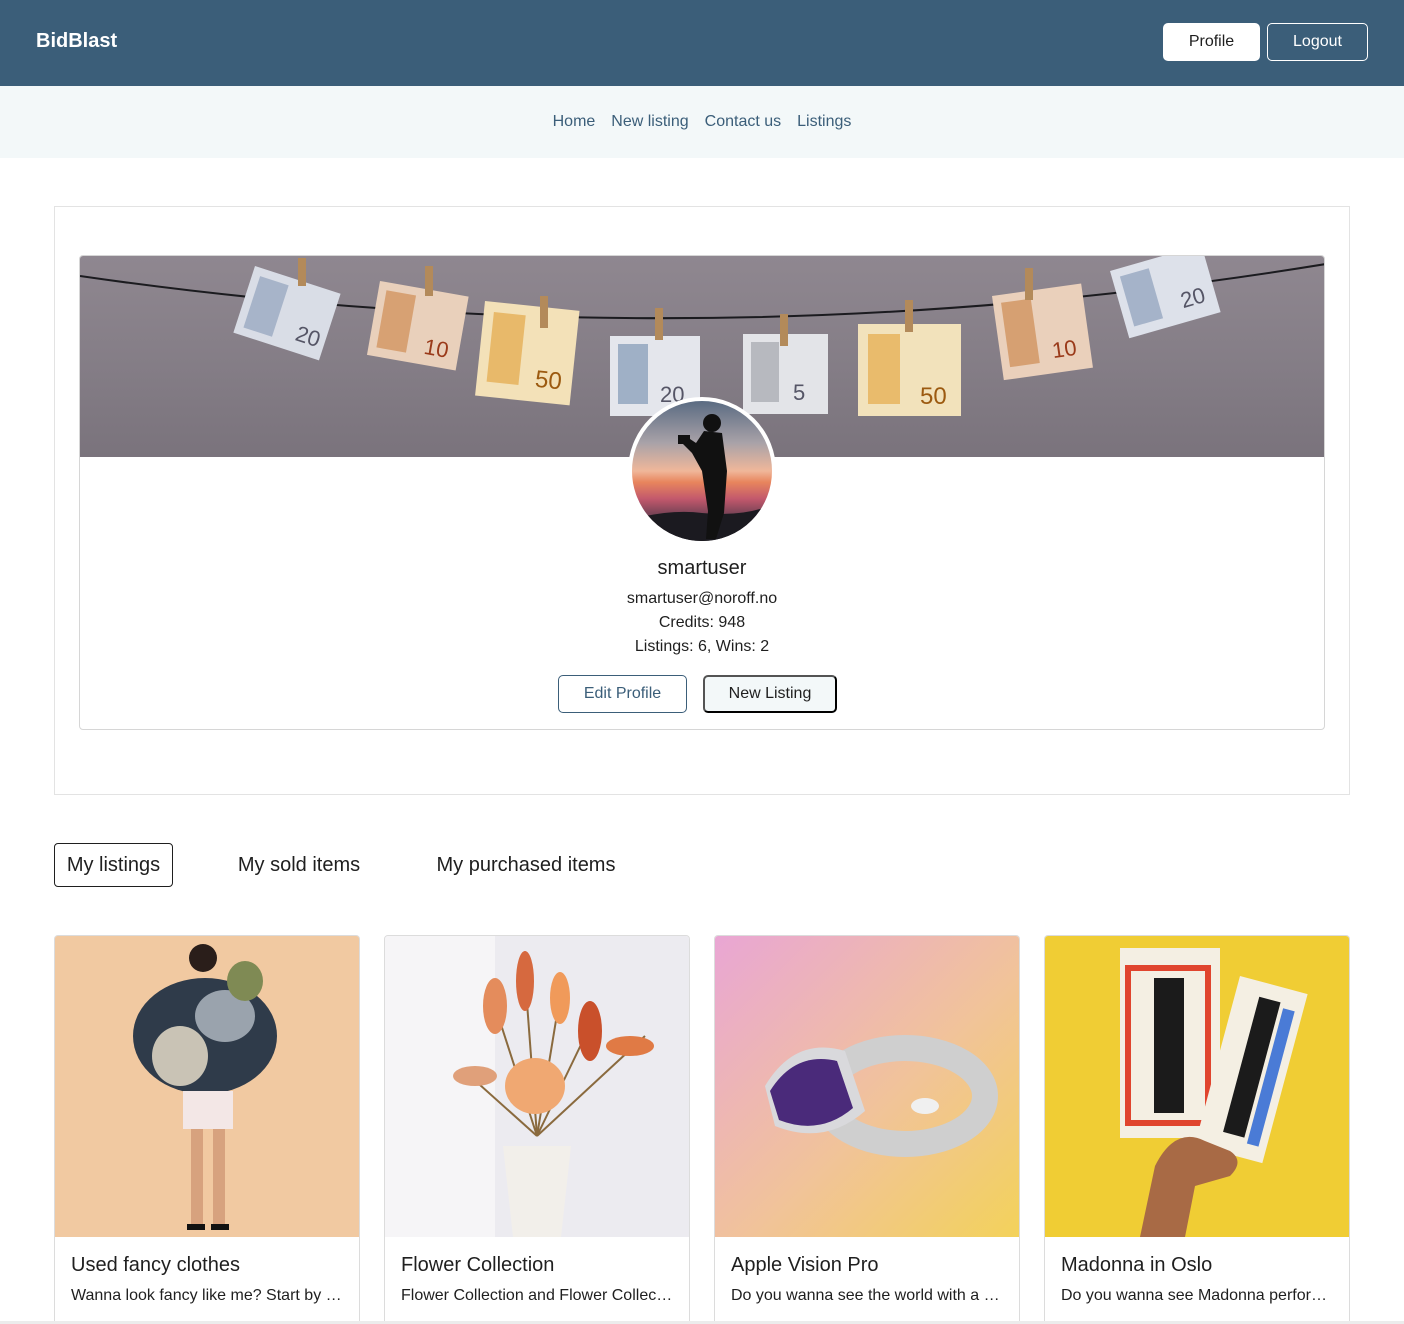  What do you see at coordinates (76, 41) in the screenshot?
I see `brand-logo: BidBlast` at bounding box center [76, 41].